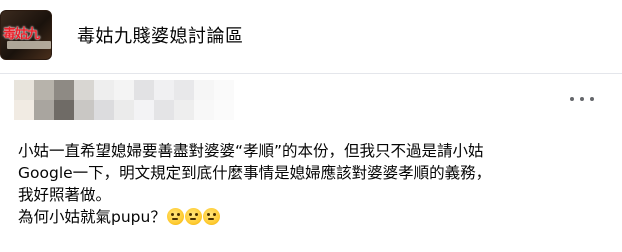  I want to click on post-author-blurred, so click(124, 100).